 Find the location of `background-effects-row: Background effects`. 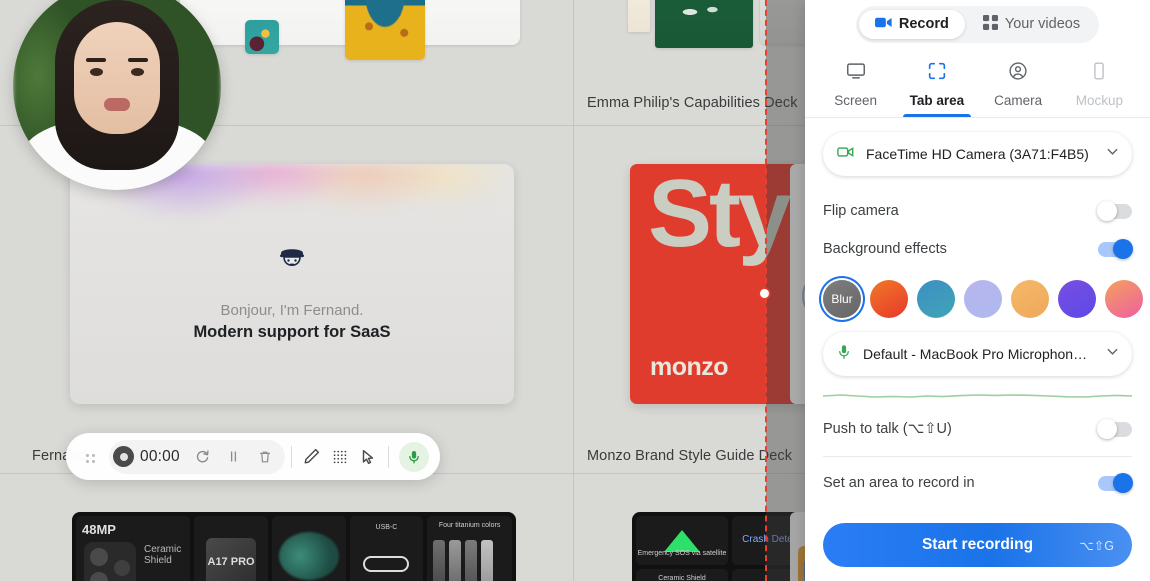

background-effects-row: Background effects is located at coordinates (978, 249).